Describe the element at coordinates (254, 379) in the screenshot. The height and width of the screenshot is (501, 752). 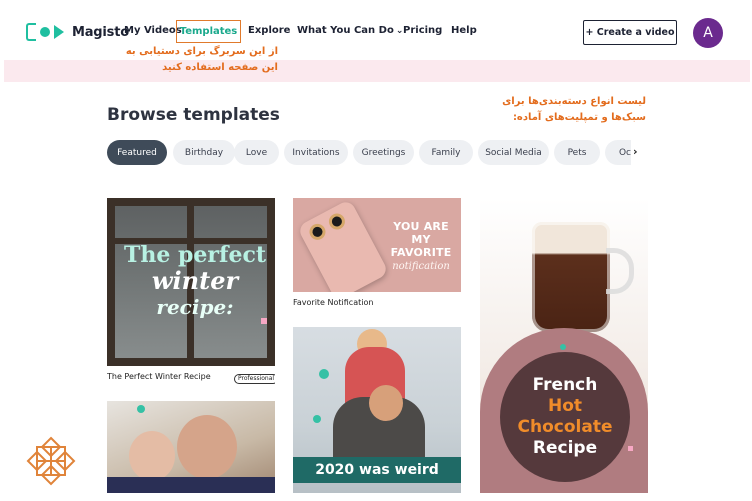
I see `professional-badge: Professional` at that location.